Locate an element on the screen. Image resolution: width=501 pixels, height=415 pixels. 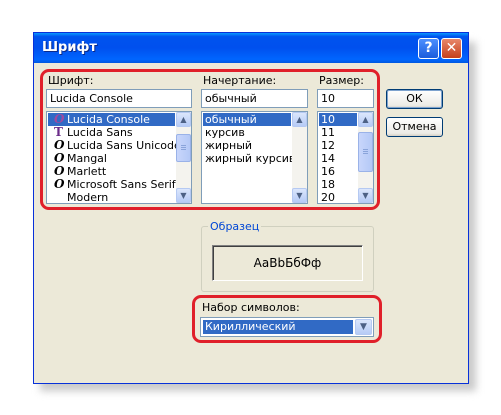
ok-button: ОК is located at coordinates (414, 99).